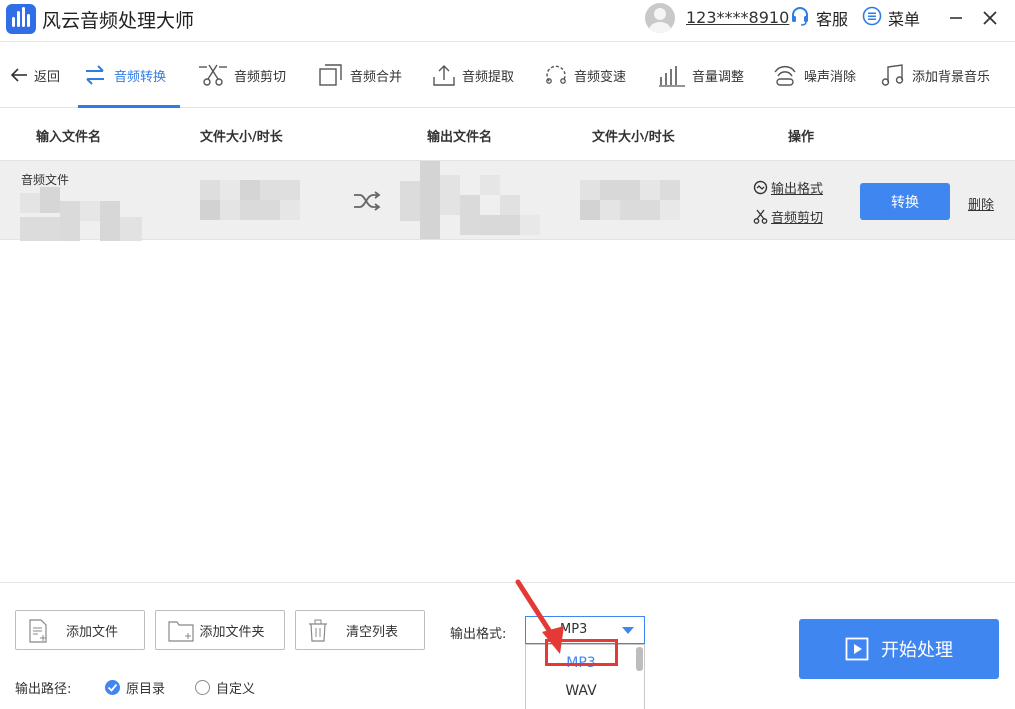 The image size is (1015, 709). I want to click on merge-icon, so click(331, 75).